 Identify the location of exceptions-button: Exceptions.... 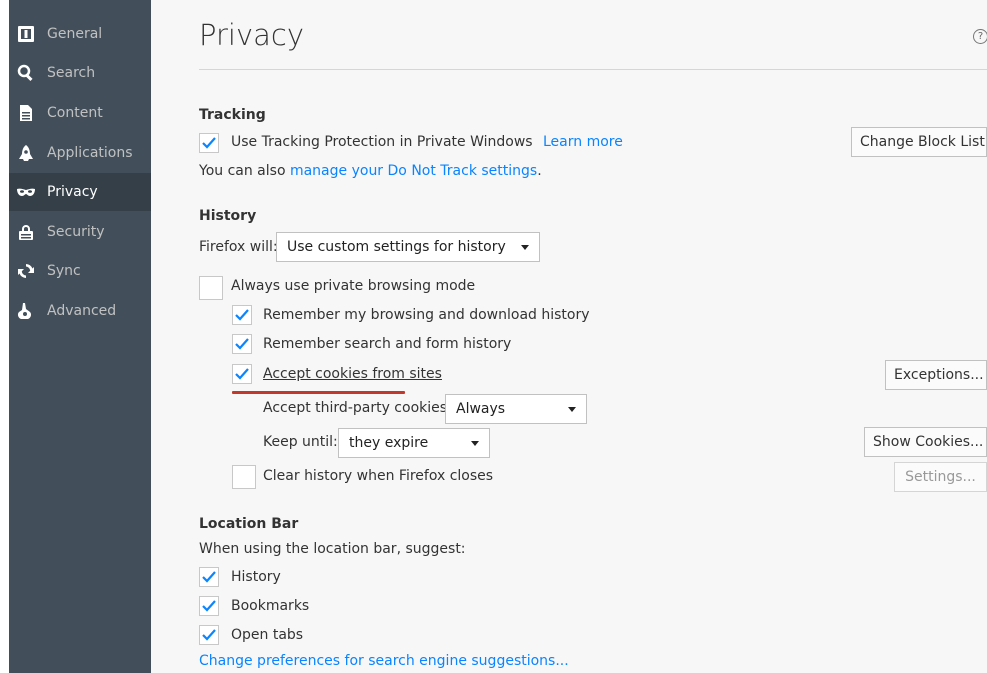
(936, 375).